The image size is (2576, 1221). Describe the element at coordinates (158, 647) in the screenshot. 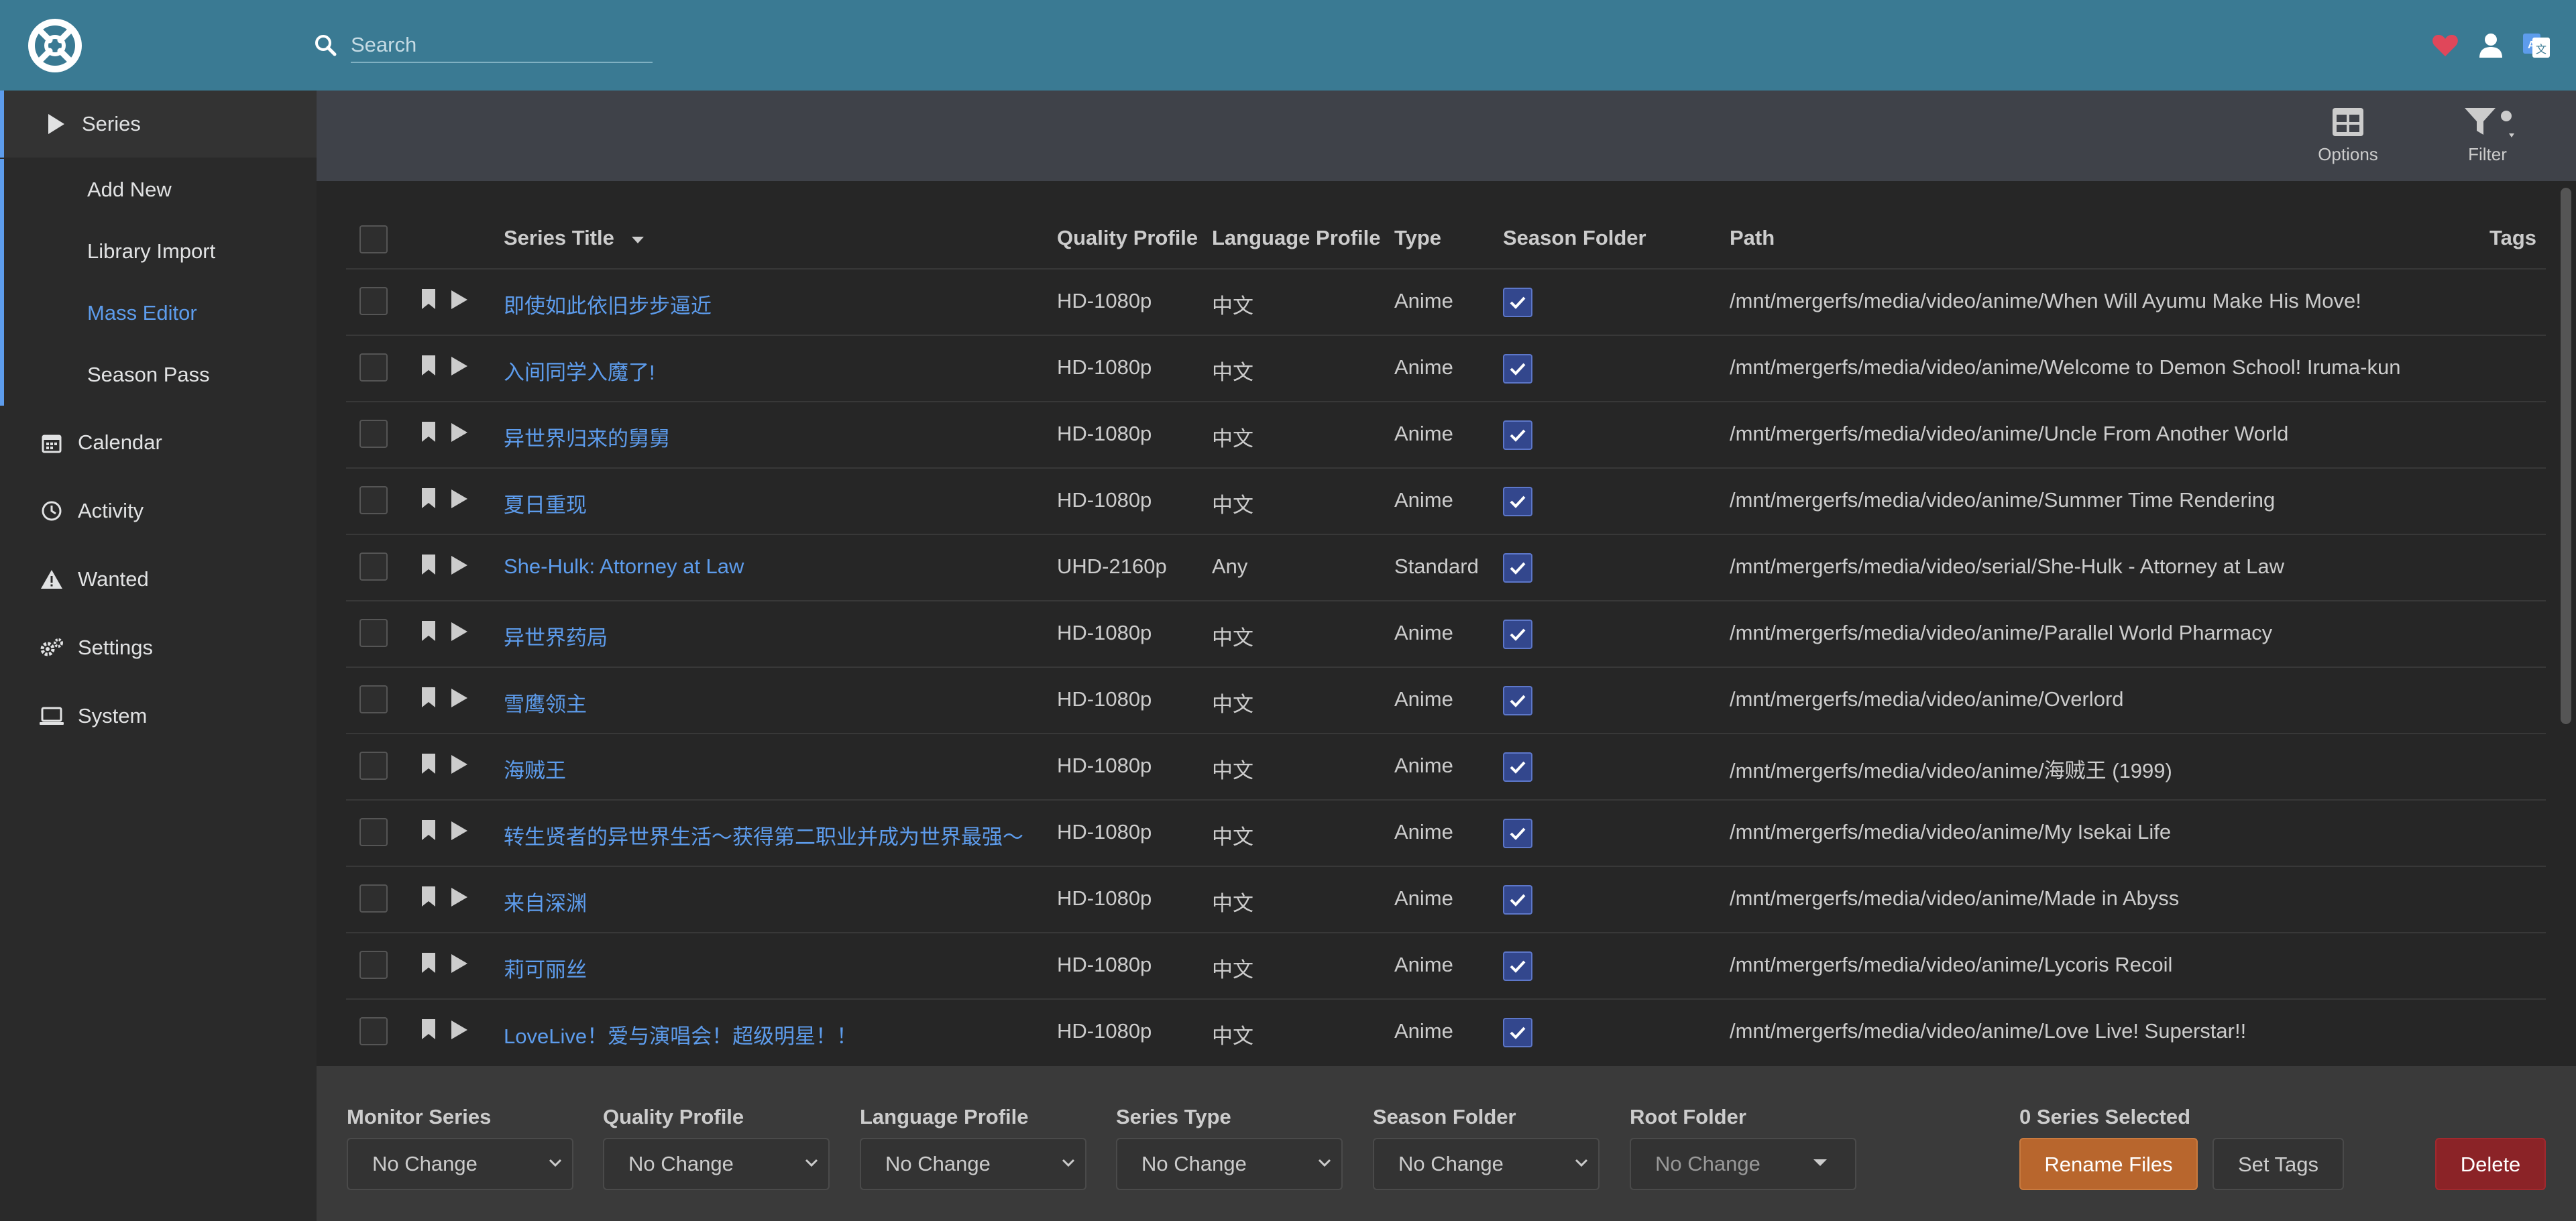

I see `sidebar-item-settings: Settings` at that location.